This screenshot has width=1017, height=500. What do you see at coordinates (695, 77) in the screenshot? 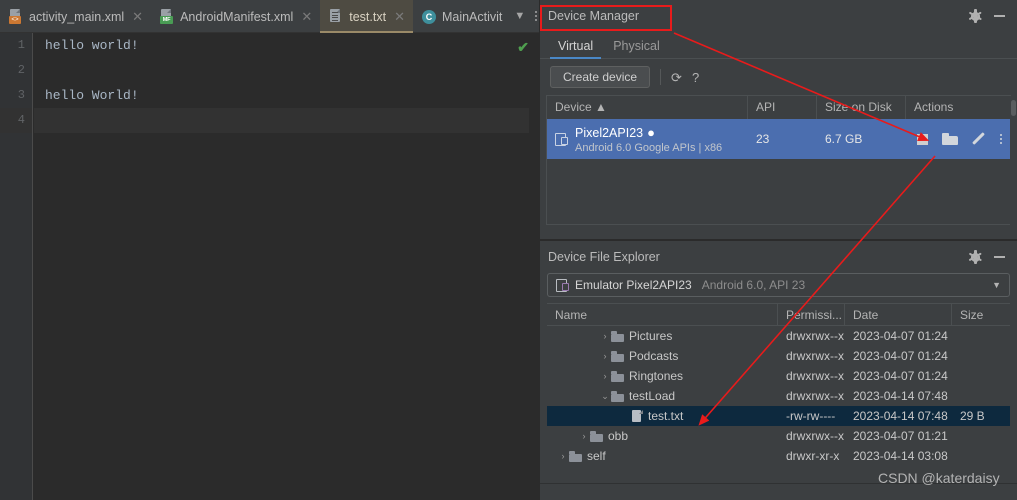
I see `help-icon: ?` at bounding box center [695, 77].